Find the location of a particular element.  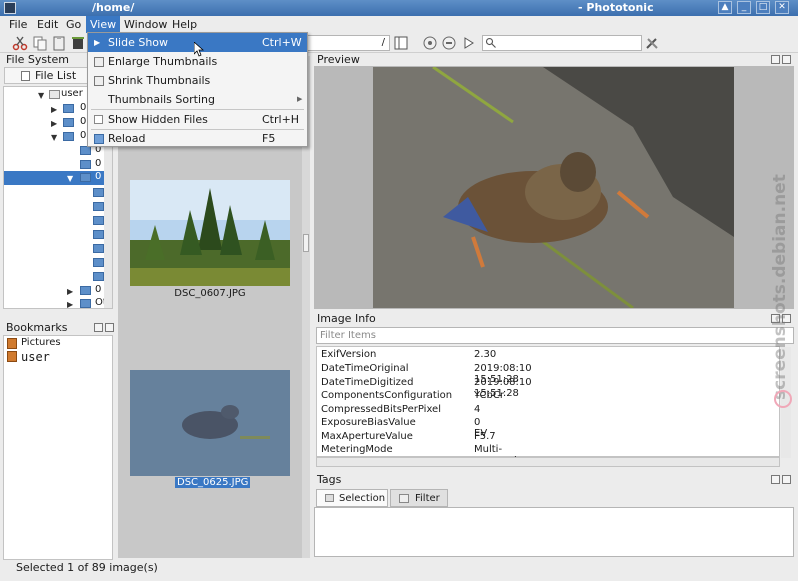

thumbnail-forest is located at coordinates (210, 233).